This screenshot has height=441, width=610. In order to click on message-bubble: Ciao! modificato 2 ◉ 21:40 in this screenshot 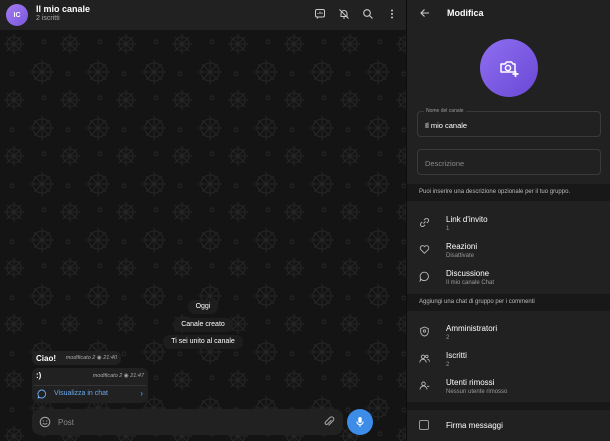, I will do `click(76, 358)`.